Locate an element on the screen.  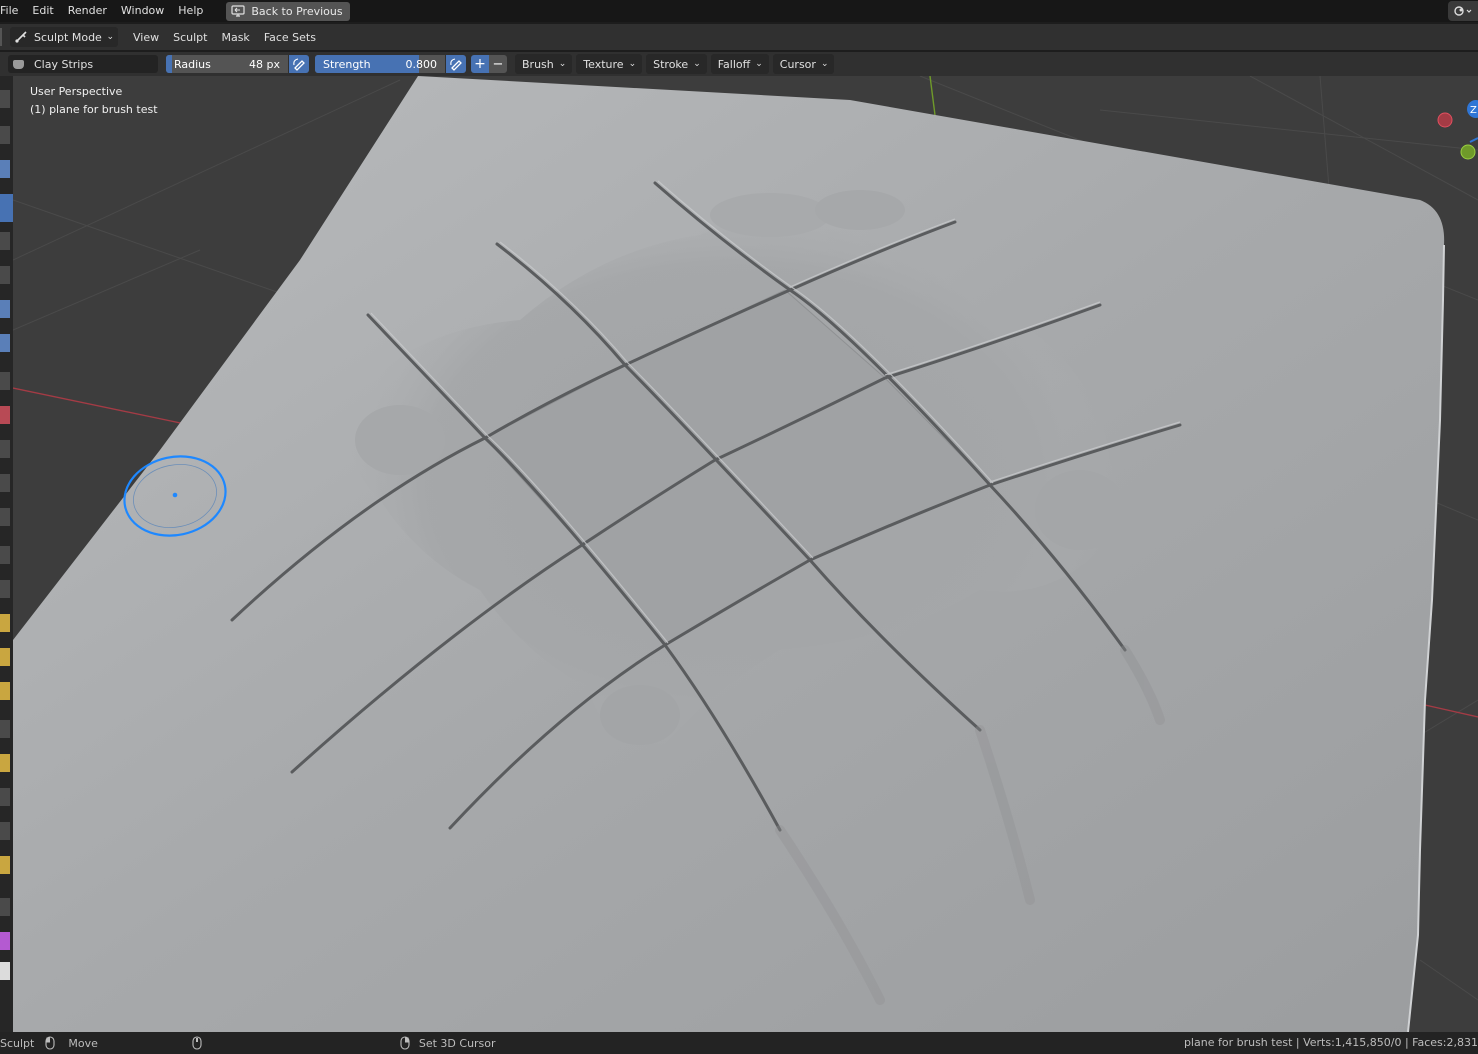
mode-label: Sculpt Mode is located at coordinates (68, 37).